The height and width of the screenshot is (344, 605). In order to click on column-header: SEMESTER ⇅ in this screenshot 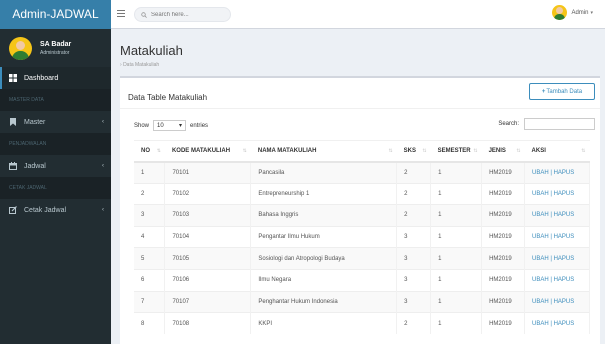, I will do `click(456, 151)`.